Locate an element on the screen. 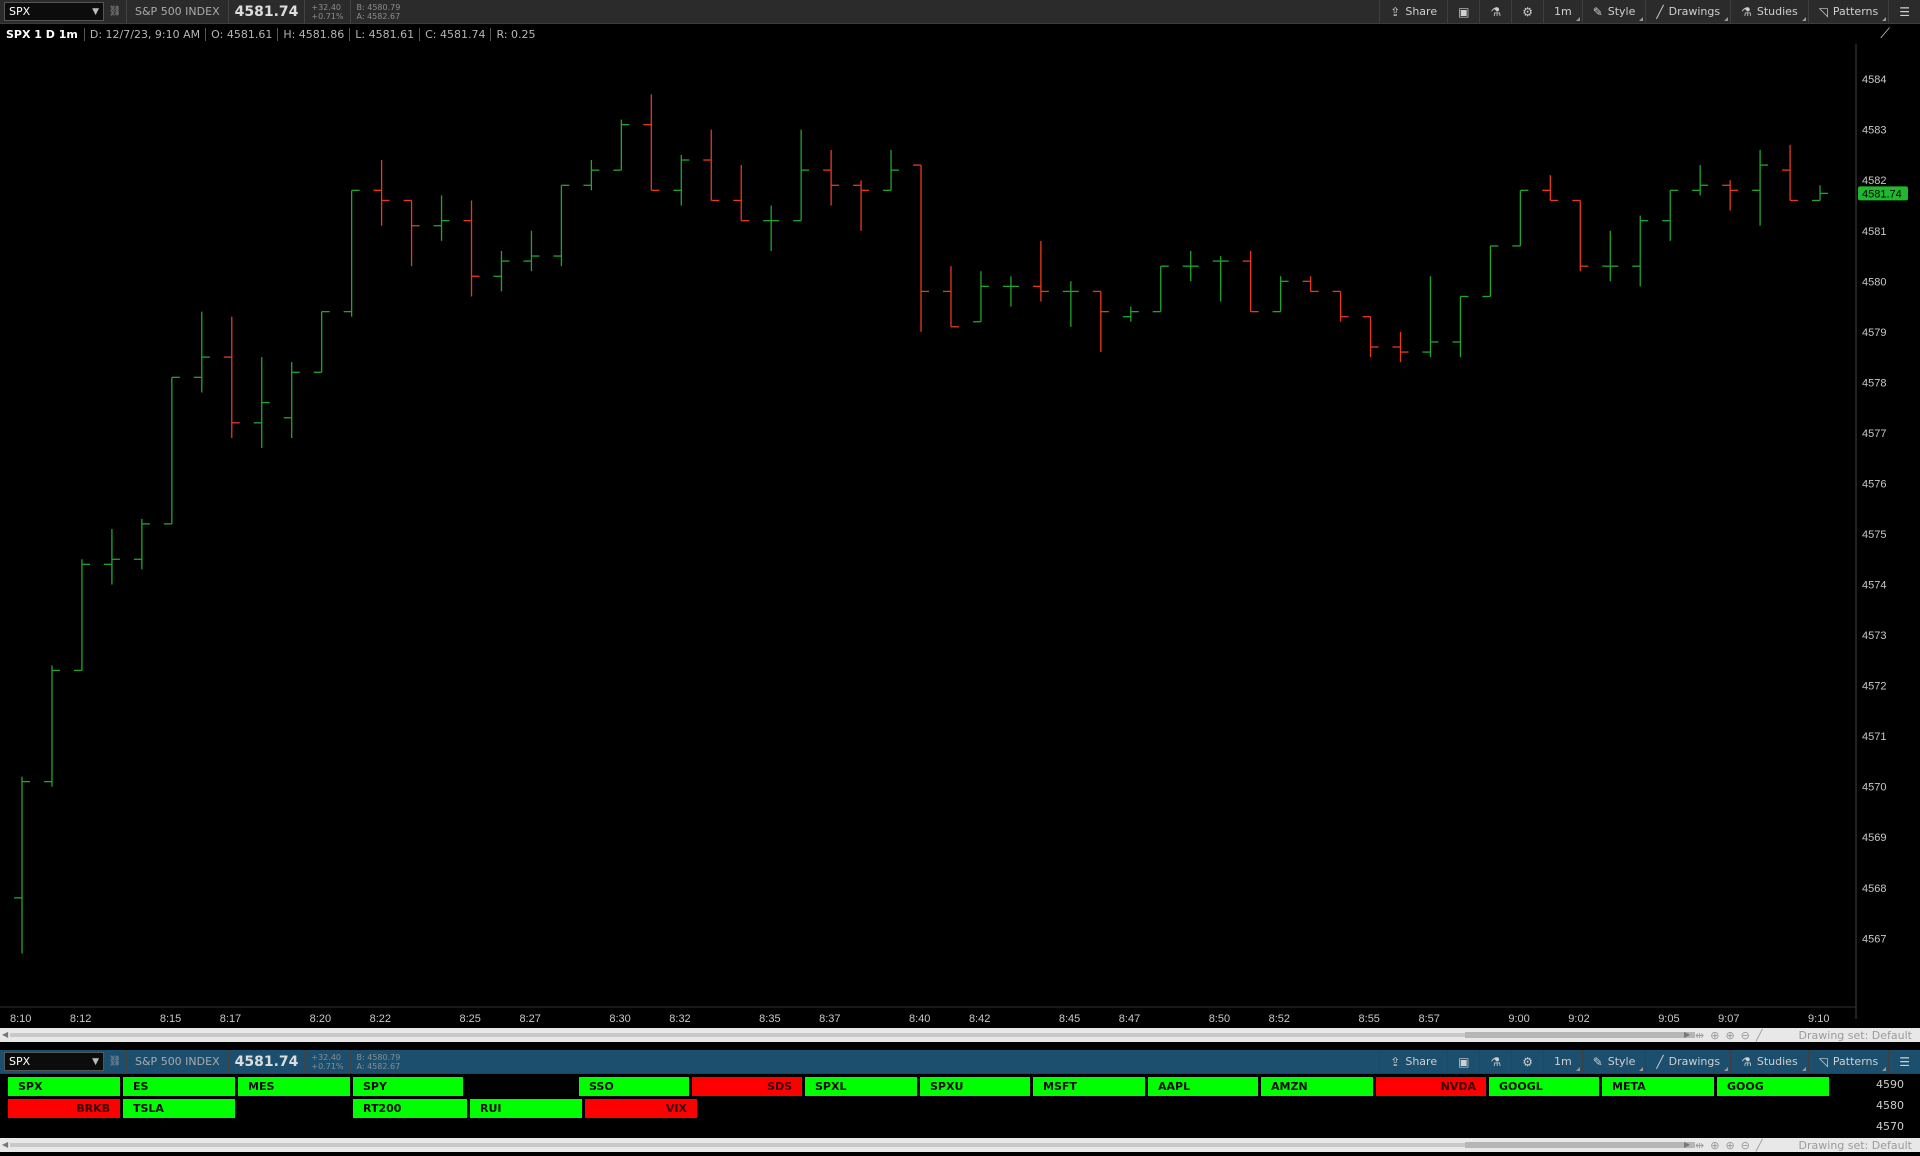  tile-symbol: TSLA is located at coordinates (148, 1108).